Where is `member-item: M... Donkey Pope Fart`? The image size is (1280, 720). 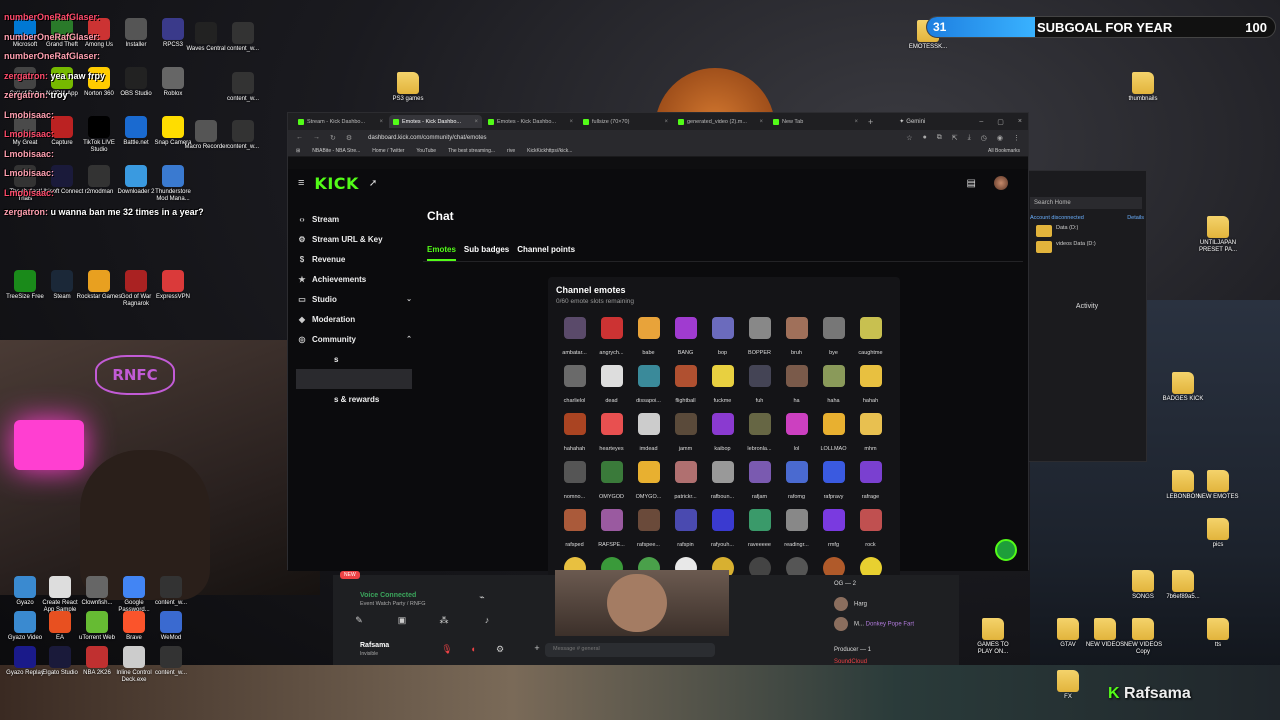
member-item: M... Donkey Pope Fart is located at coordinates (874, 624).